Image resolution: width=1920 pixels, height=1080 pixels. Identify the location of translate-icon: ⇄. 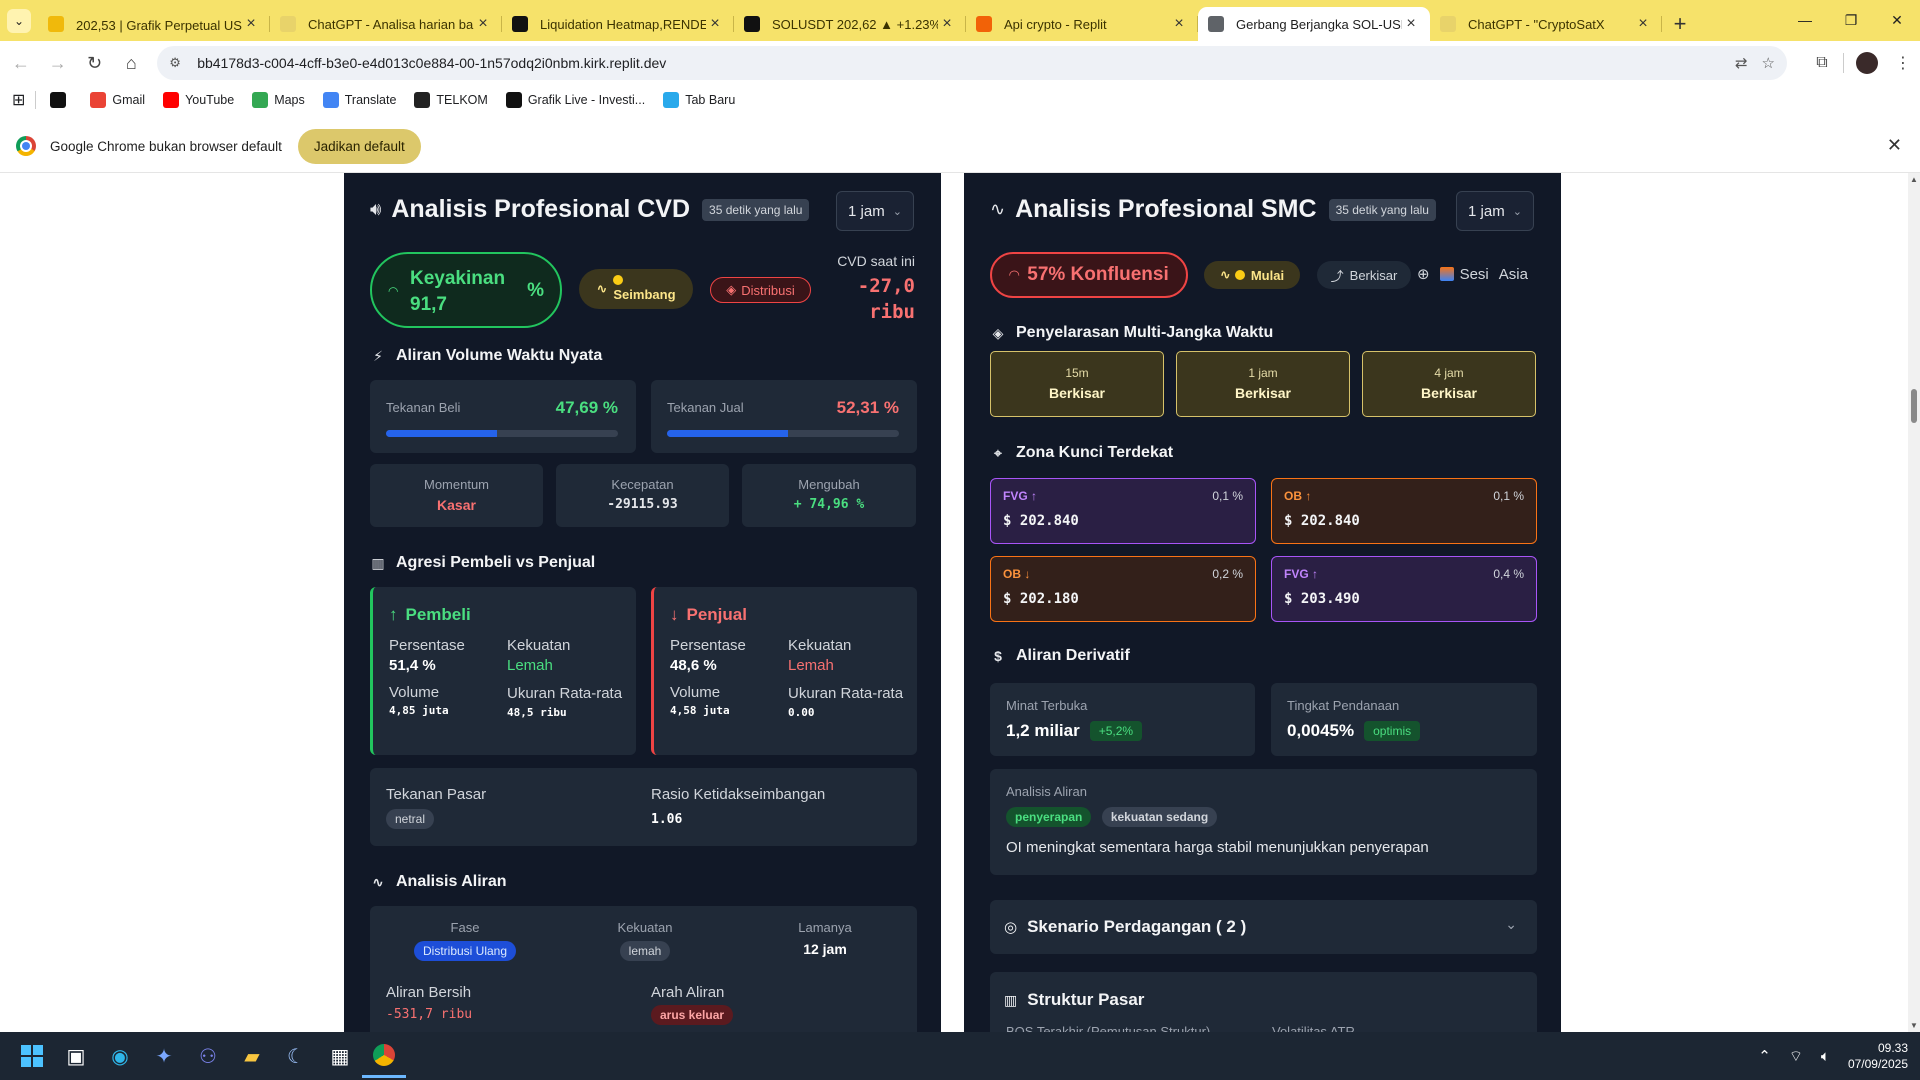
(1741, 63).